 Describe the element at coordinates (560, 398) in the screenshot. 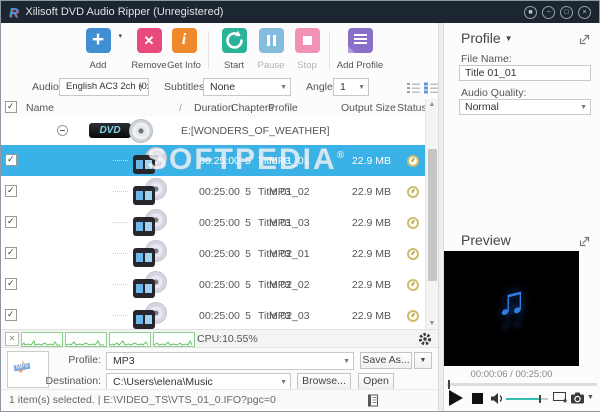

I see `snapshot-folder-icon` at that location.